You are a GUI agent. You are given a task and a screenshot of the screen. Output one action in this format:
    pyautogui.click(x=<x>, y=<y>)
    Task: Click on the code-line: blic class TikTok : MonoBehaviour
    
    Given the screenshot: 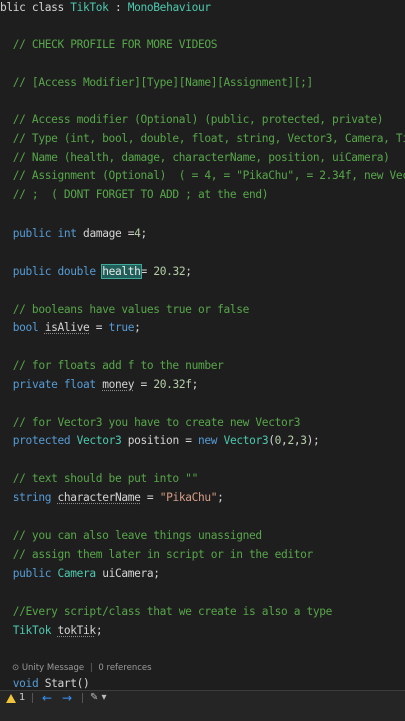 What is the action you would take?
    pyautogui.click(x=202, y=8)
    